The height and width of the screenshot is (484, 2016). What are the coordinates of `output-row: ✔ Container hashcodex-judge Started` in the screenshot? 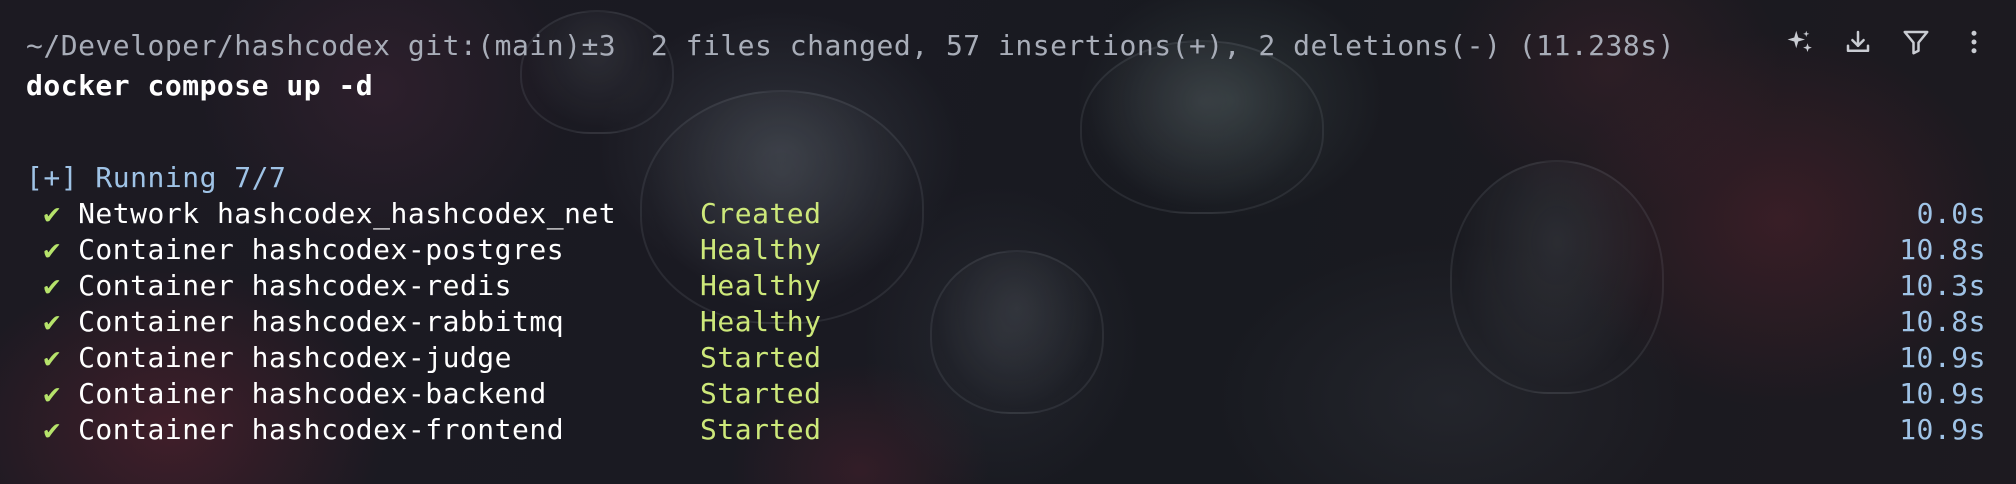 It's located at (423, 358).